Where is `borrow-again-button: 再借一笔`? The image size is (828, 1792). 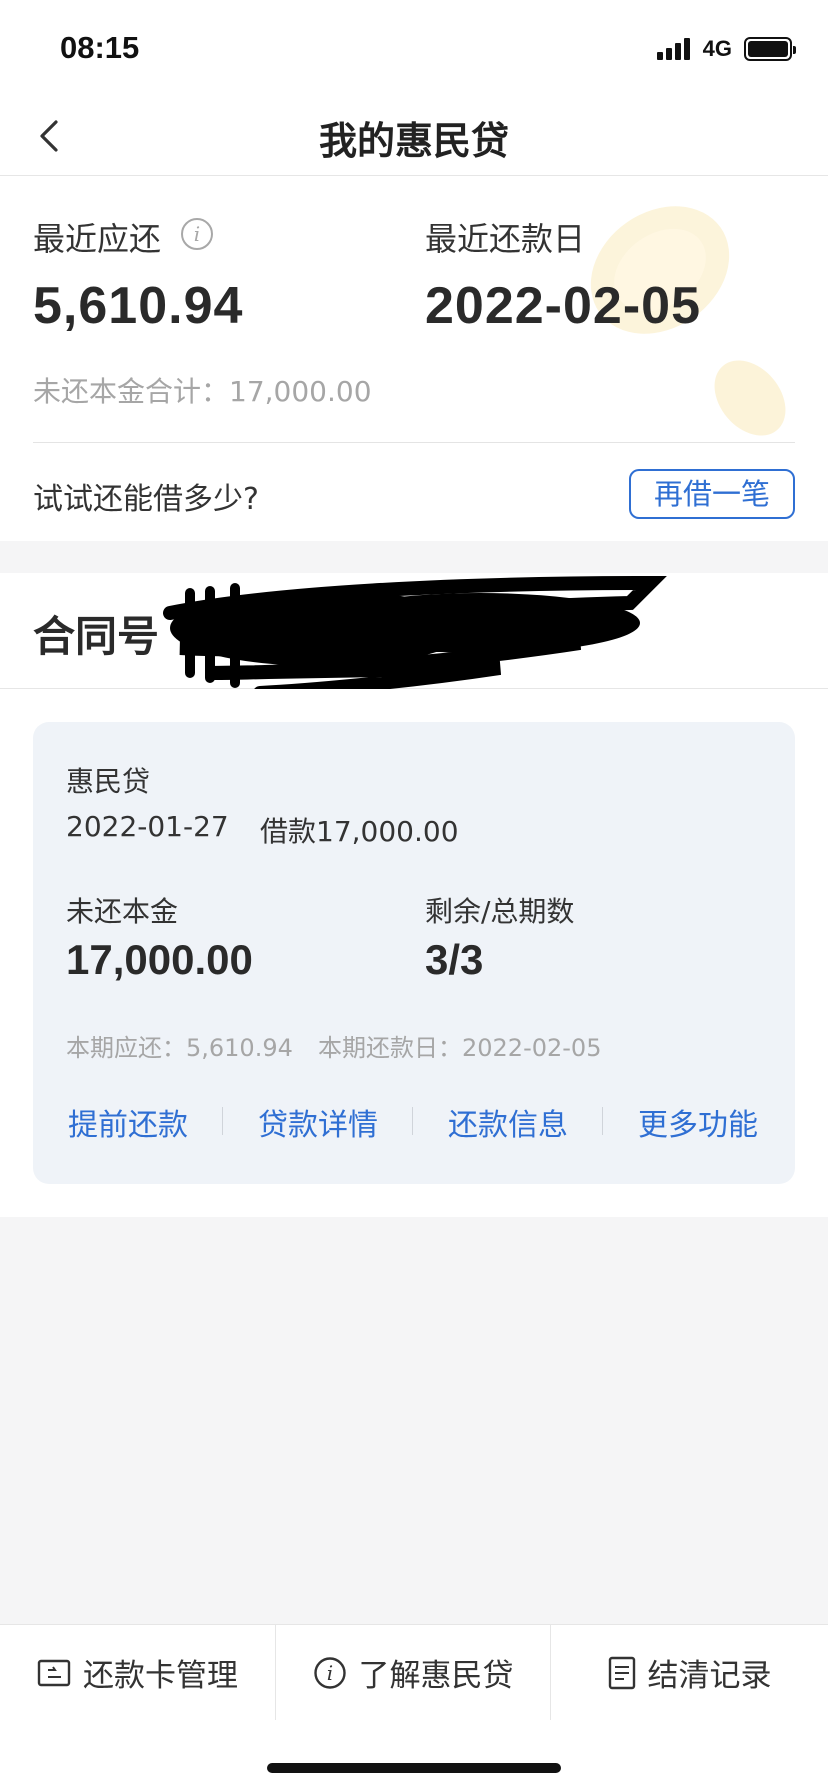 borrow-again-button: 再借一笔 is located at coordinates (712, 494).